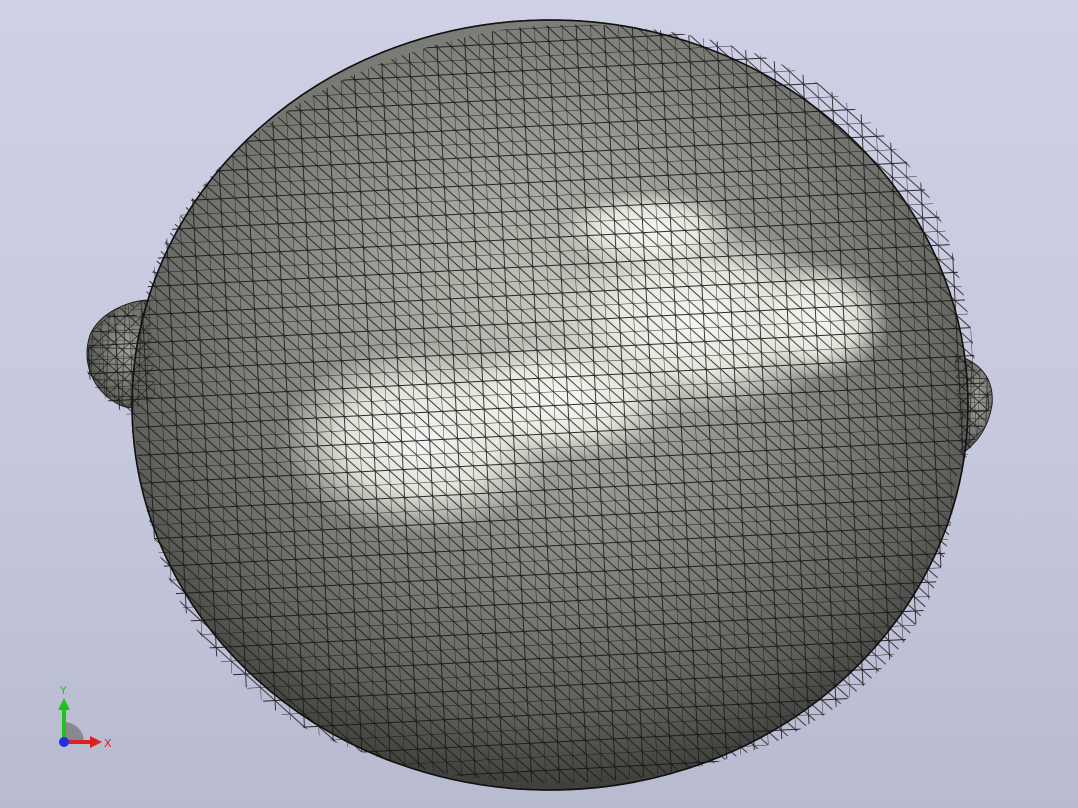  I want to click on y-axis-label: Y, so click(63, 690).